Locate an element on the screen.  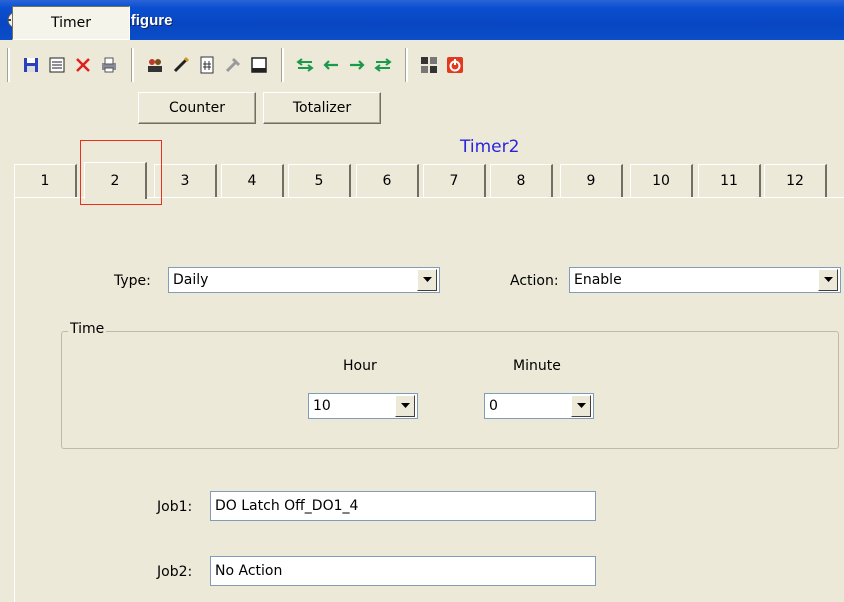
action-select: Enable is located at coordinates (705, 280).